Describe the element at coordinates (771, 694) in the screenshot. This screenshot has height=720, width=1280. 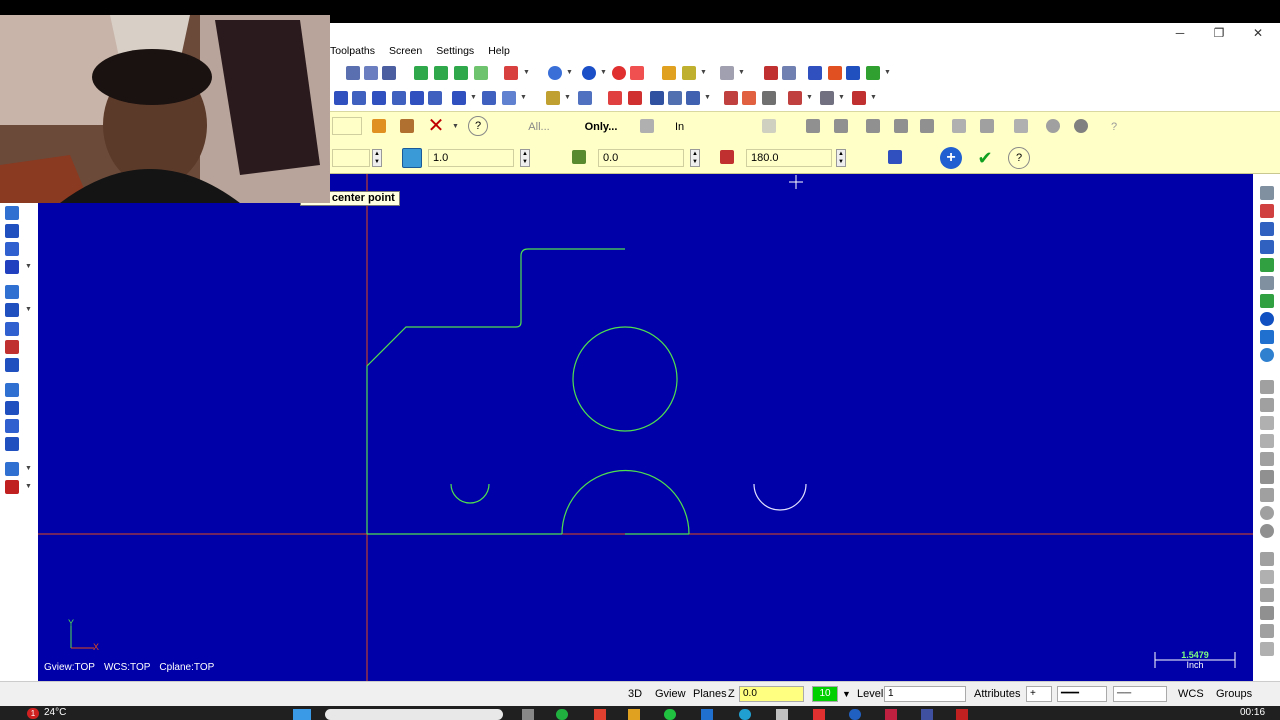
I see `z-depth-input: 0.0` at that location.